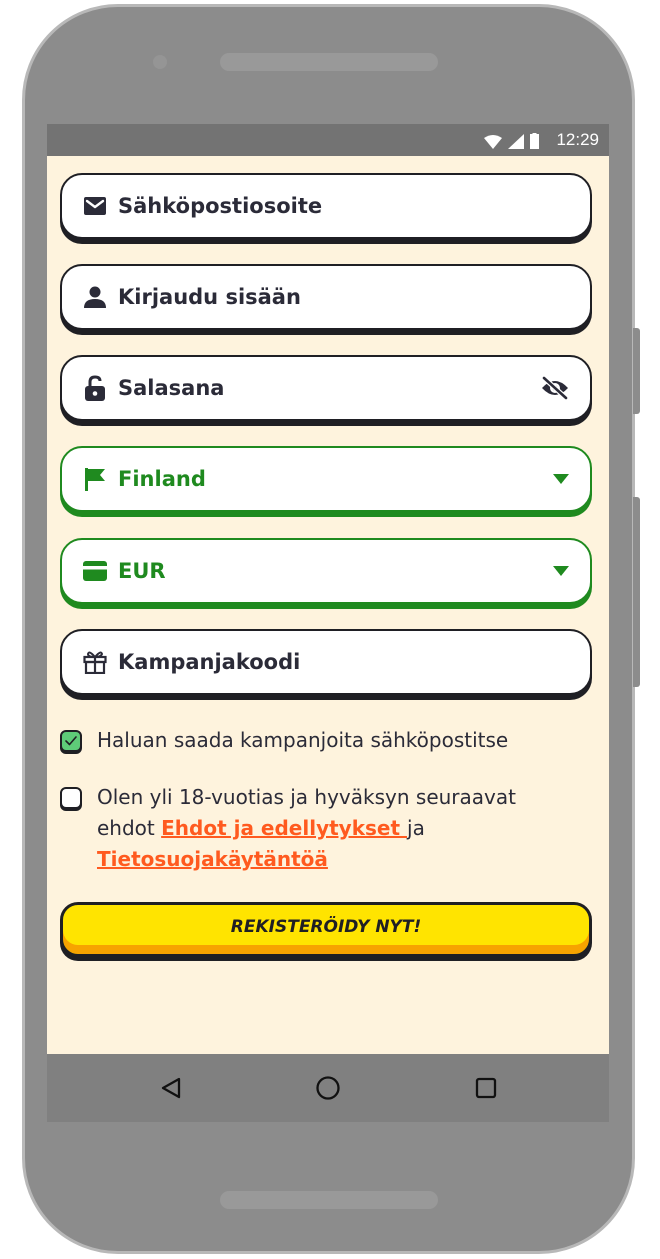  Describe the element at coordinates (142, 571) in the screenshot. I see `currency-value: EUR` at that location.